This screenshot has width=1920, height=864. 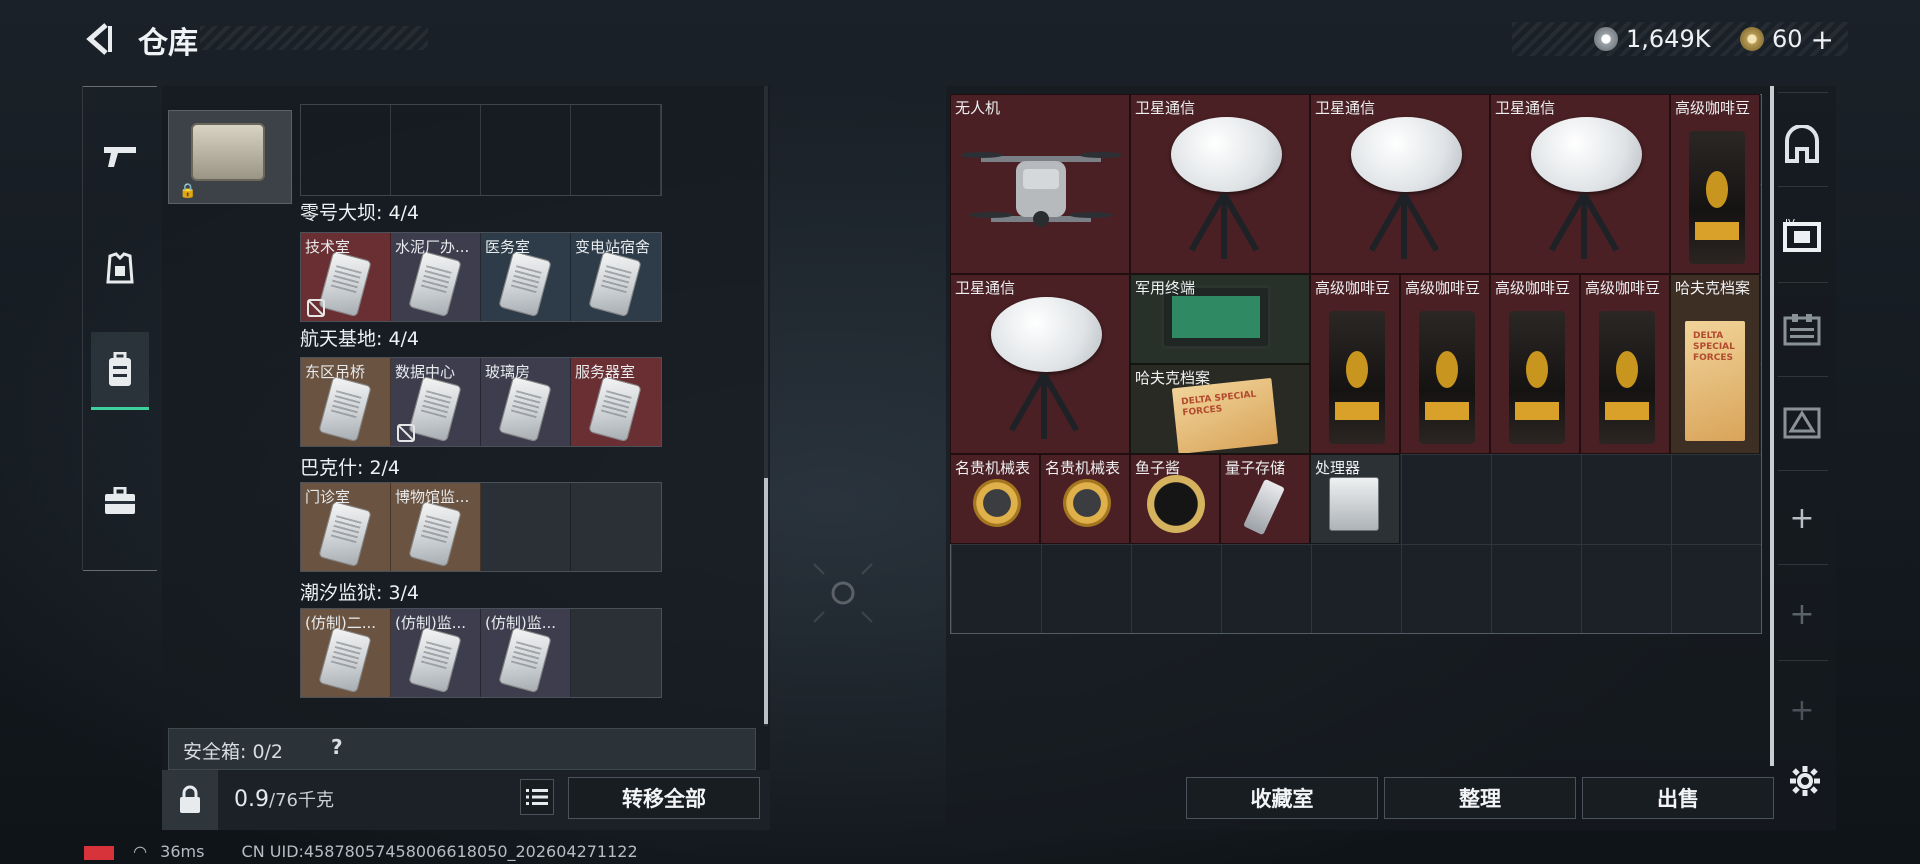 What do you see at coordinates (1480, 798) in the screenshot?
I see `sort-button: 整理` at bounding box center [1480, 798].